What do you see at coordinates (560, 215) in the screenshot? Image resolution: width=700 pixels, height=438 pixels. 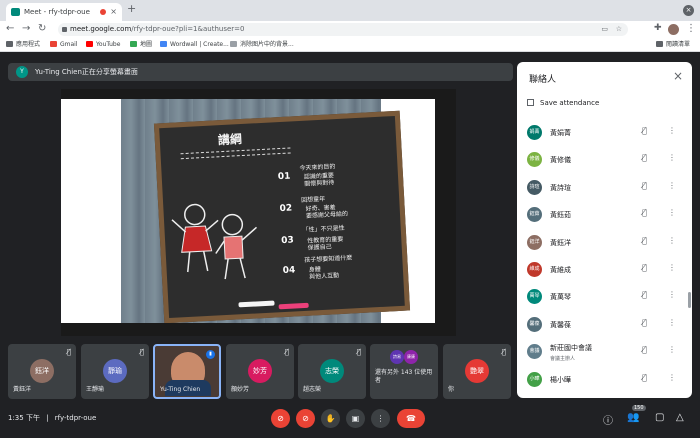 I see `participant-name: 黃鈺茹` at bounding box center [560, 215].